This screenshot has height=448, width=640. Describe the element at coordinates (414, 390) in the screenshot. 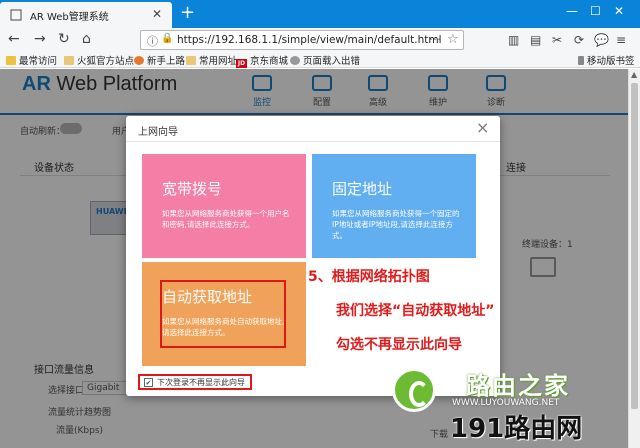

I see `watermark-logo-icon` at that location.